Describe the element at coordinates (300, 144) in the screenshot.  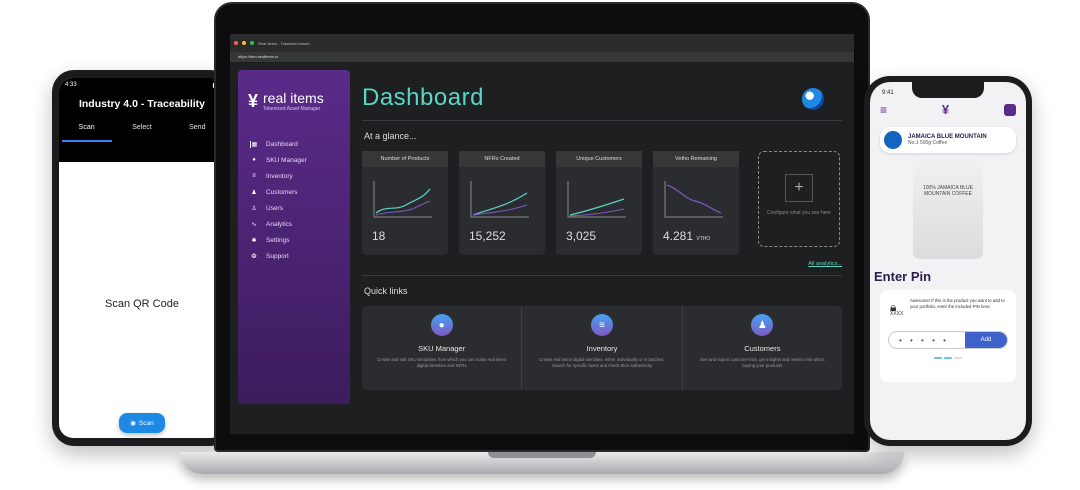
I see `sidebar-item-dashboard: ▦ Dashboard` at that location.